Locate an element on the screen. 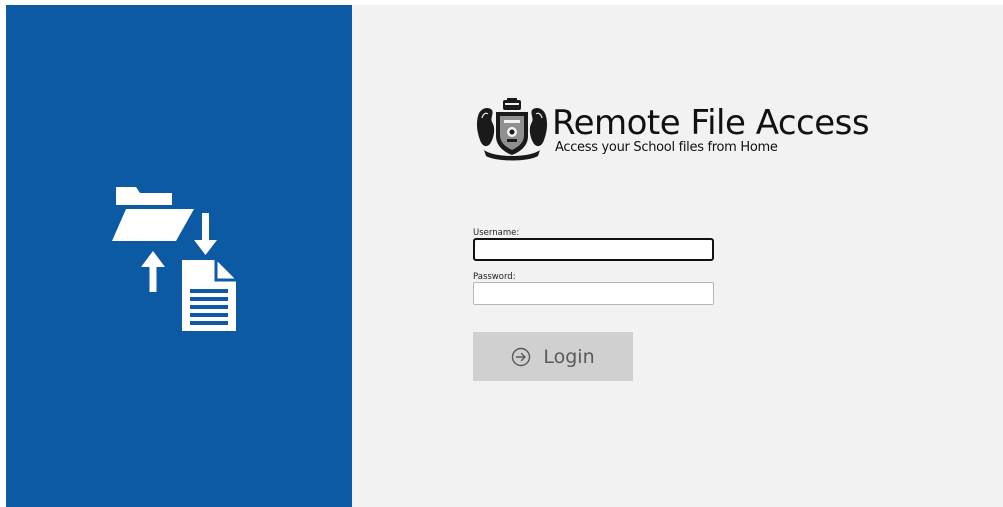  app-subtitle: Access your School files from Home is located at coordinates (666, 147).